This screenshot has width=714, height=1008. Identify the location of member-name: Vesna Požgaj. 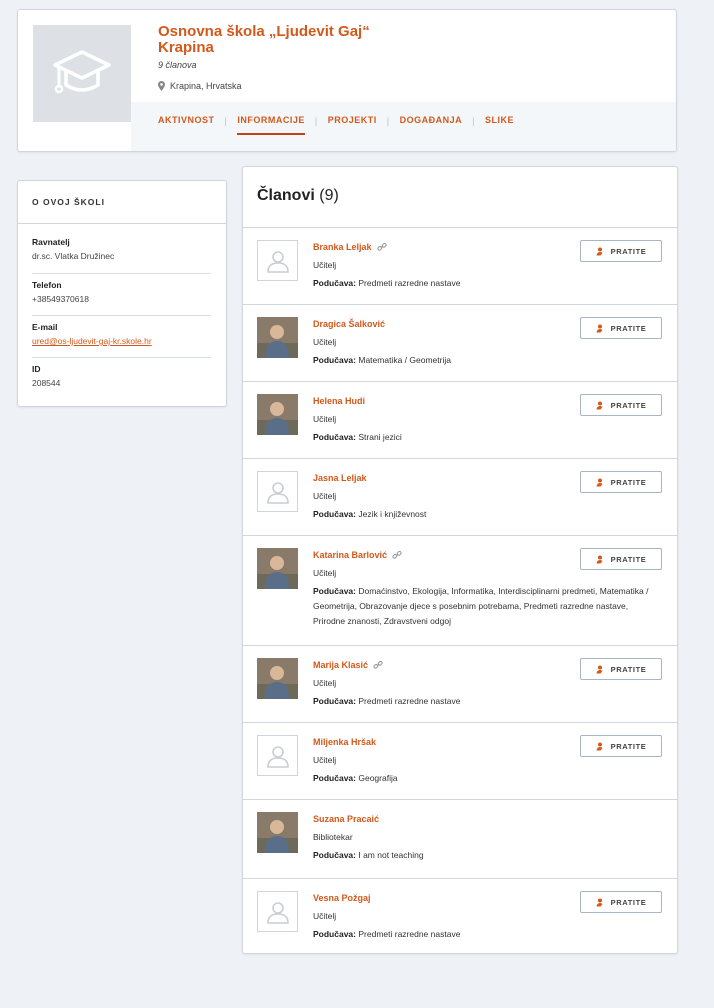
(342, 898).